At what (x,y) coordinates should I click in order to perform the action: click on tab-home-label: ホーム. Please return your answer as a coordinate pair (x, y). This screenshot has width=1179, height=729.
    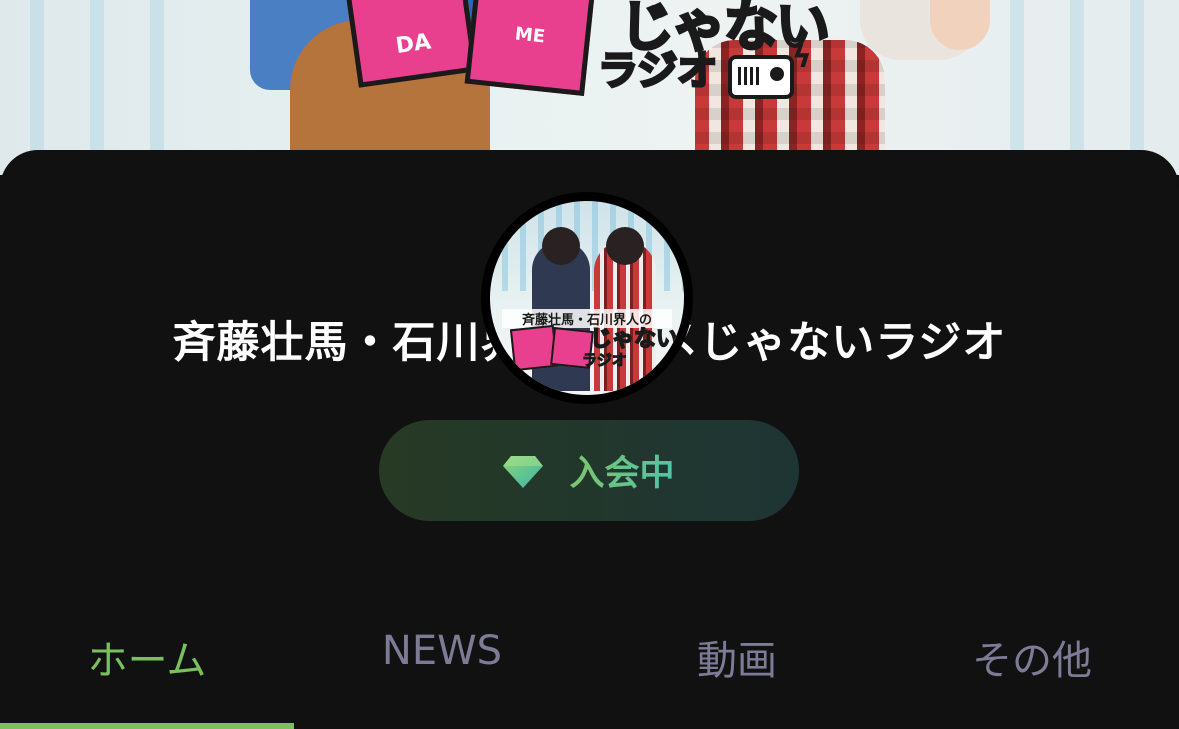
    Looking at the image, I should click on (147, 661).